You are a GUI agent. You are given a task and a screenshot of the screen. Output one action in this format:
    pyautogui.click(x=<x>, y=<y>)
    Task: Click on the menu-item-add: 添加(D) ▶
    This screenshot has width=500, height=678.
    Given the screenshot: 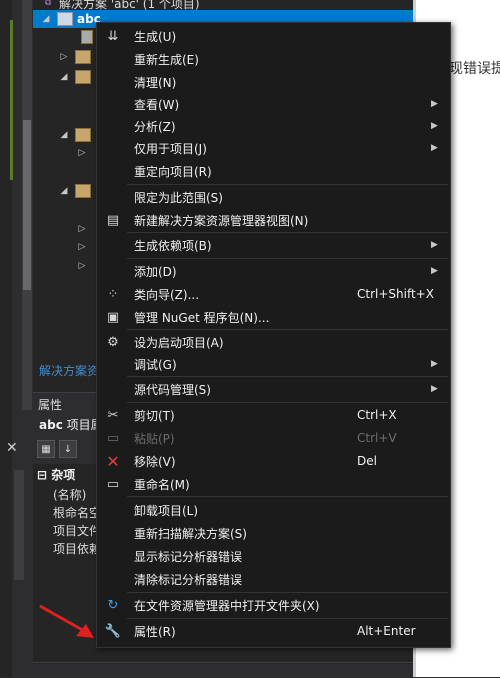 What is the action you would take?
    pyautogui.click(x=273, y=271)
    